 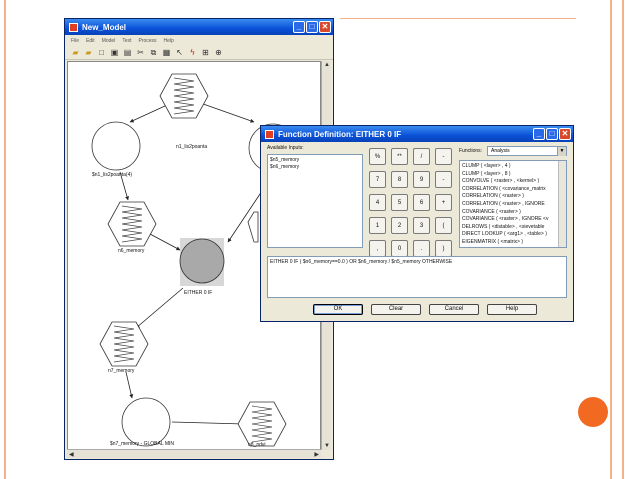 I want to click on dialog-minimize-button: _, so click(x=539, y=134).